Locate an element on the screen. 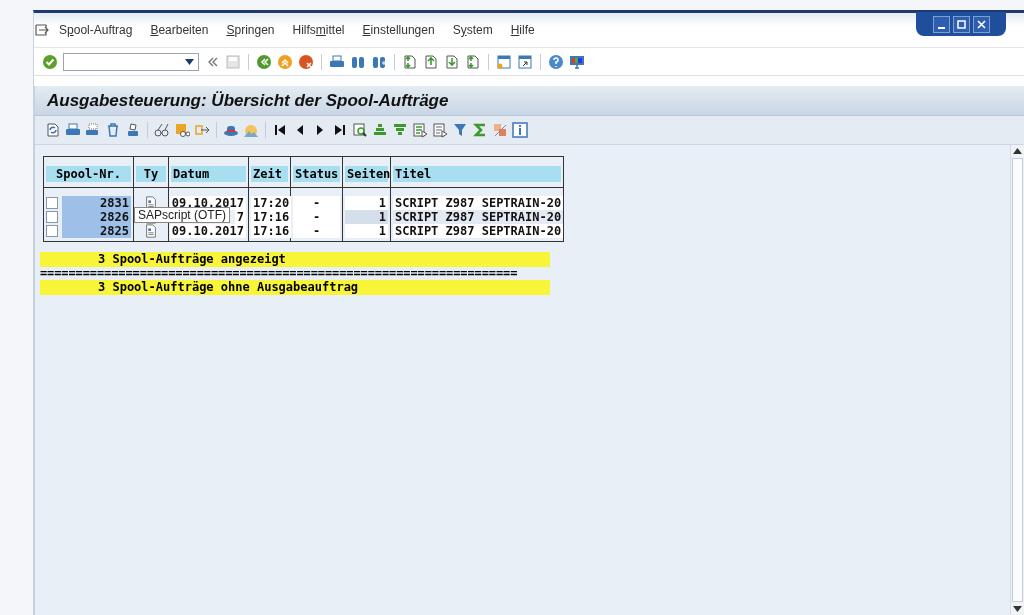  menu-item: Hilfsmittel is located at coordinates (318, 30).